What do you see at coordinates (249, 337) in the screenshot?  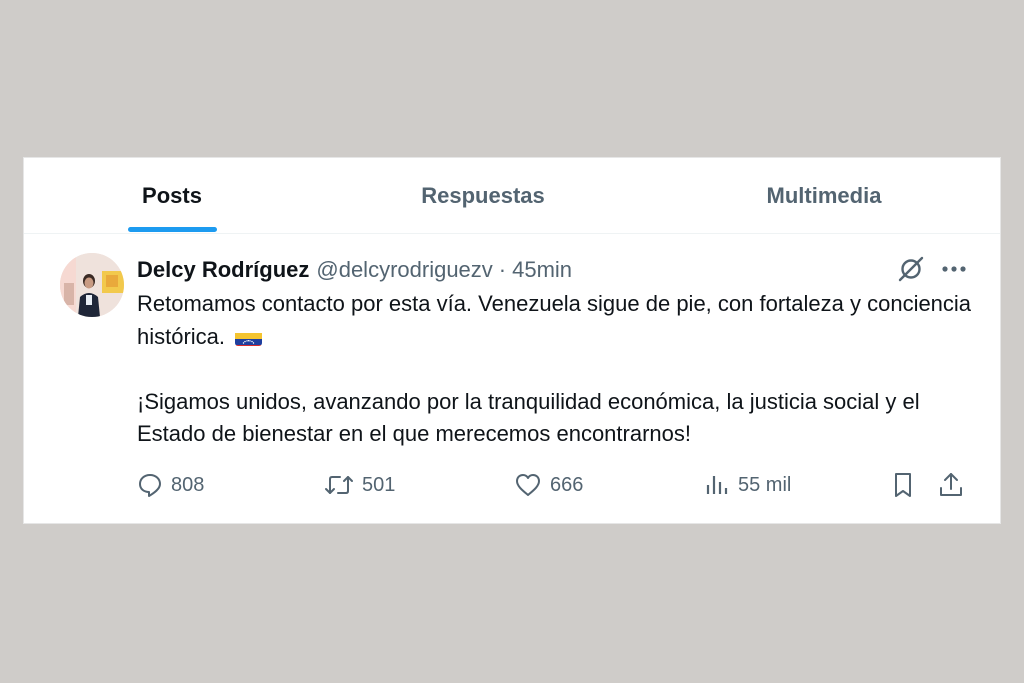 I see `venezuela-flag-icon` at bounding box center [249, 337].